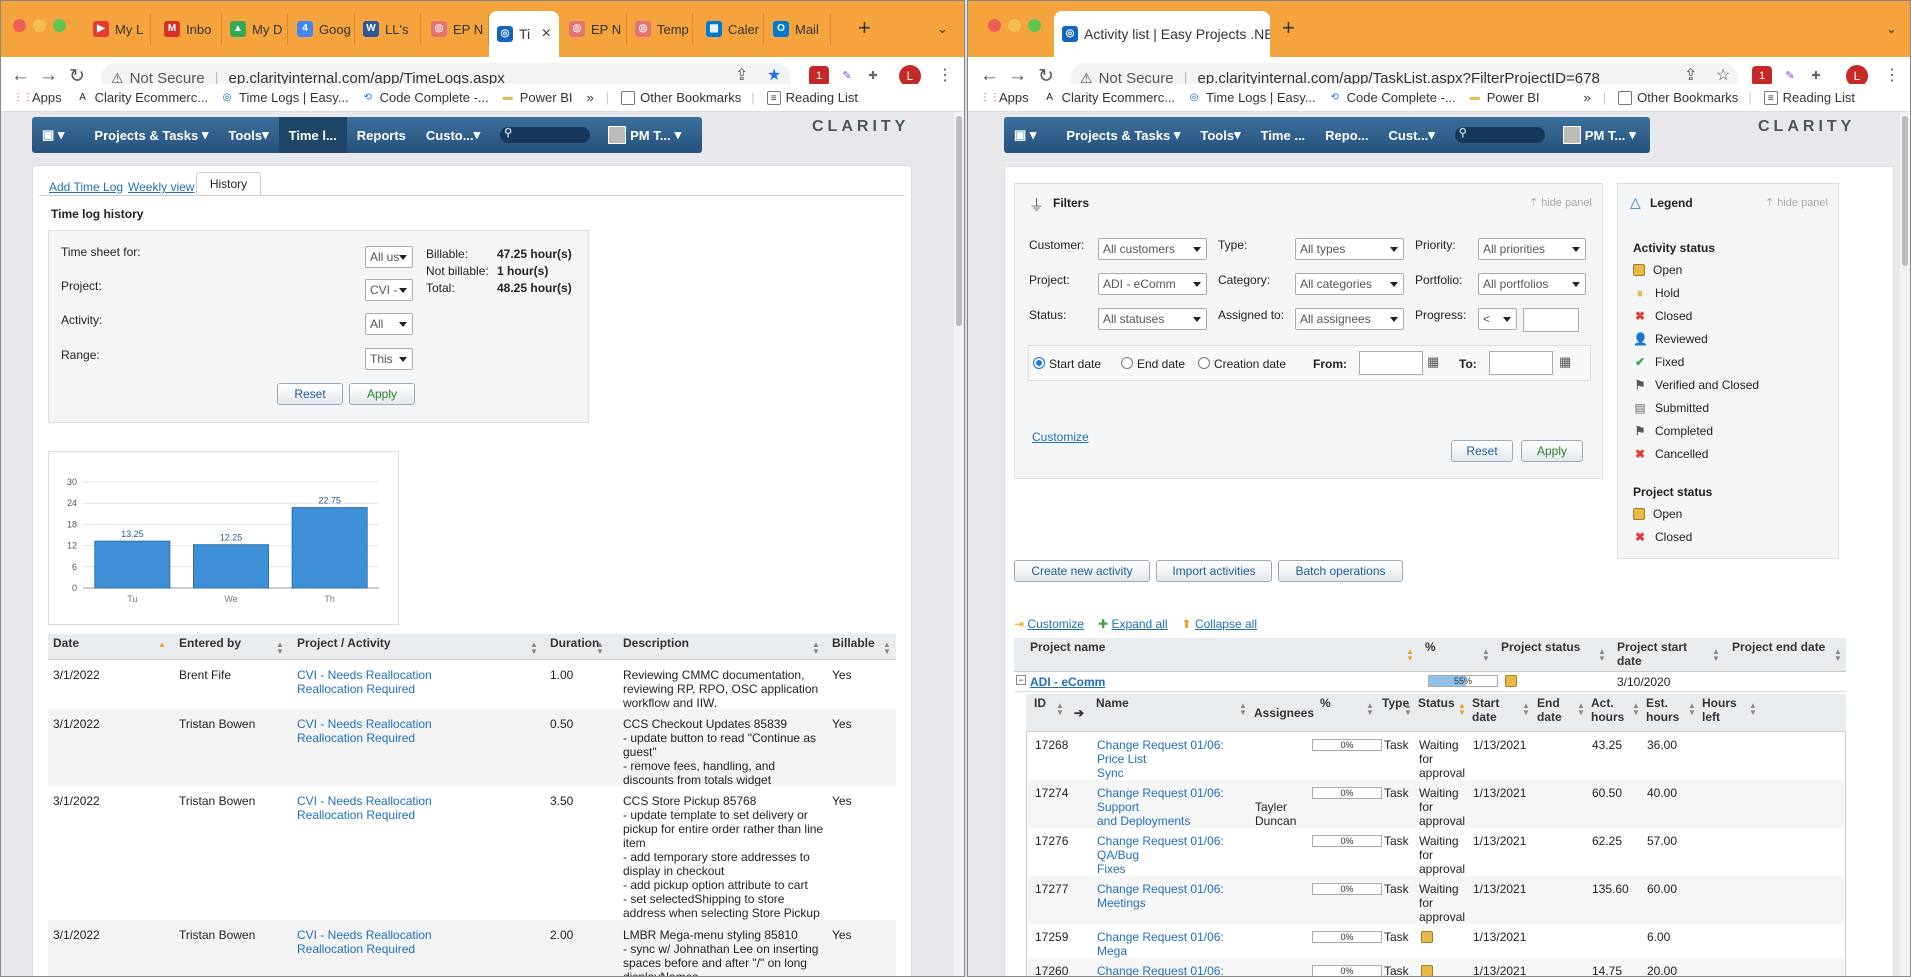 The width and height of the screenshot is (1911, 977). What do you see at coordinates (1172, 970) in the screenshot?
I see `task-name-link: Change Request 01/06:` at bounding box center [1172, 970].